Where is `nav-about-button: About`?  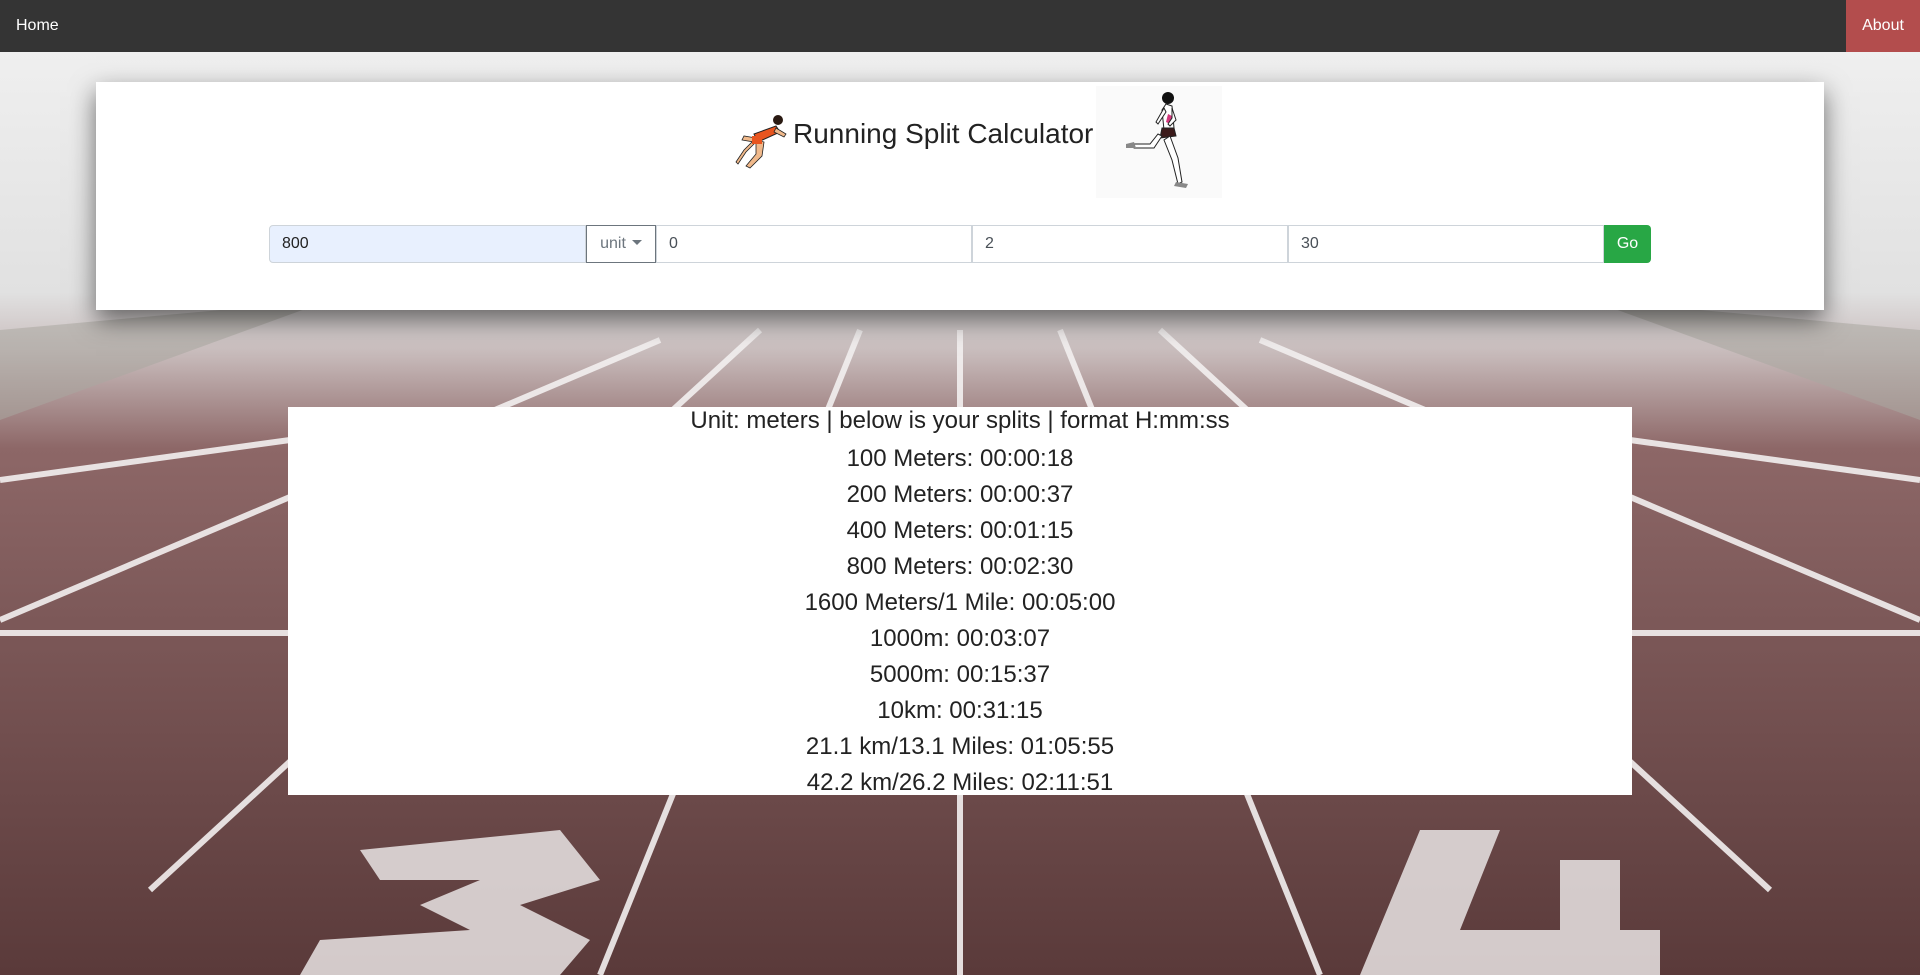
nav-about-button: About is located at coordinates (1883, 26).